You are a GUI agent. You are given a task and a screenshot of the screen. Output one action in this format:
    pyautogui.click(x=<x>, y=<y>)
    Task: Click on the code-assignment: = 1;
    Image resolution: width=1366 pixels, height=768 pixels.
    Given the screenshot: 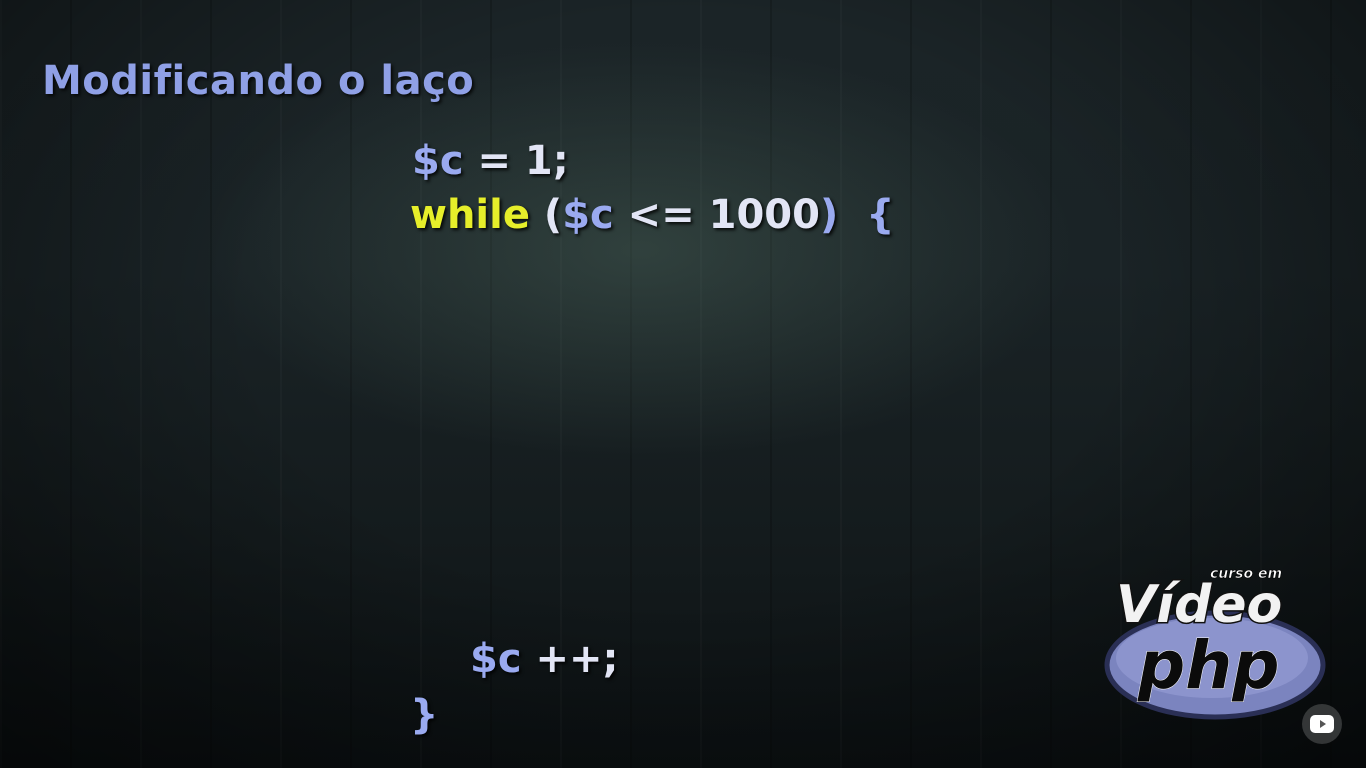 What is the action you would take?
    pyautogui.click(x=516, y=161)
    